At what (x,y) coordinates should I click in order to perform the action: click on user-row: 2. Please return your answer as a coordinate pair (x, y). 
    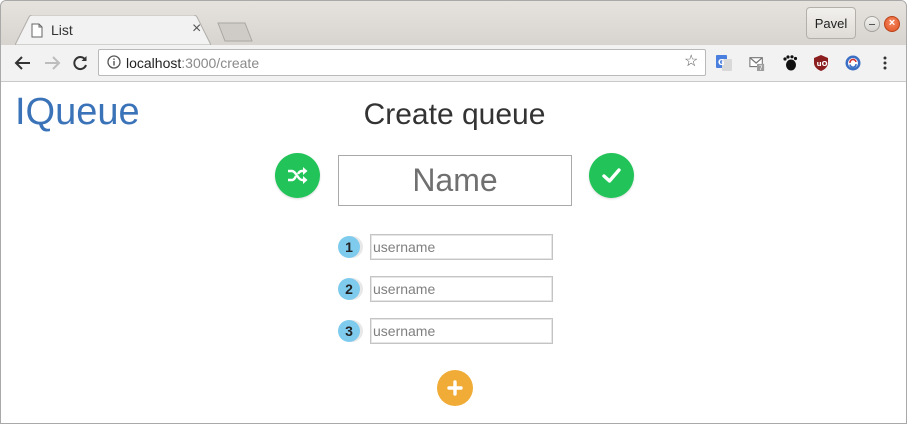
    Looking at the image, I should click on (446, 289).